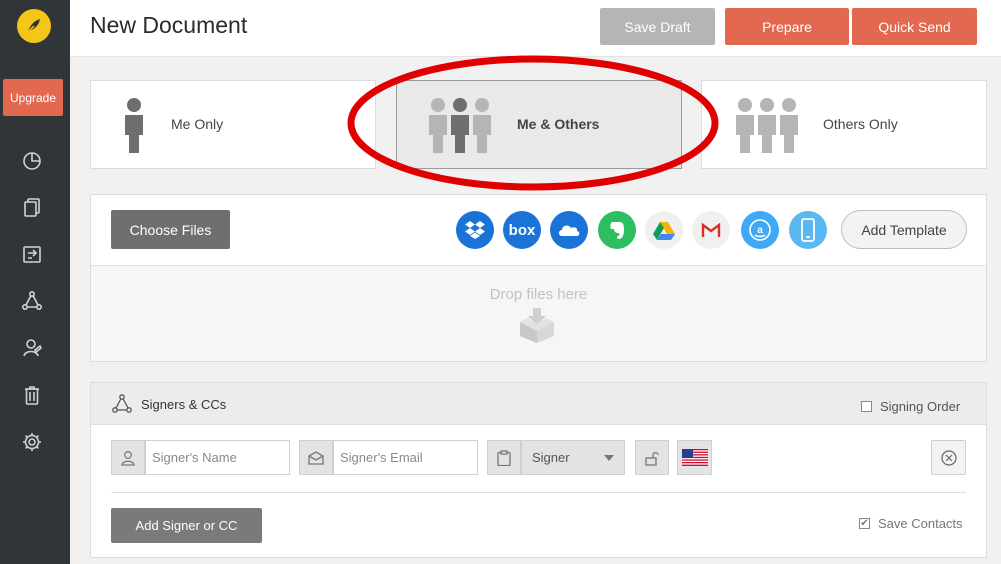  I want to click on close-circle-icon, so click(948, 457).